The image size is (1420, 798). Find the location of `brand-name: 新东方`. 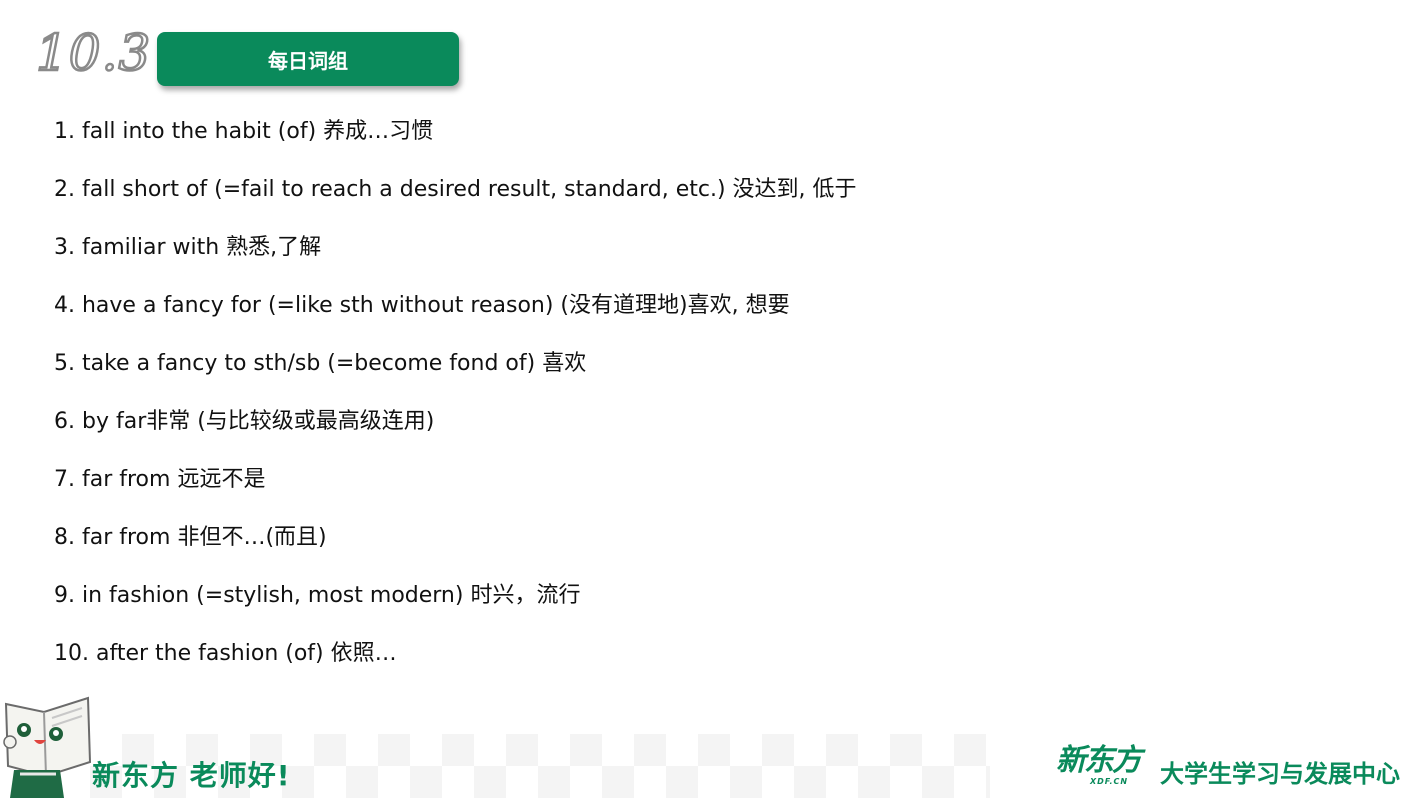

brand-name: 新东方 is located at coordinates (1099, 760).